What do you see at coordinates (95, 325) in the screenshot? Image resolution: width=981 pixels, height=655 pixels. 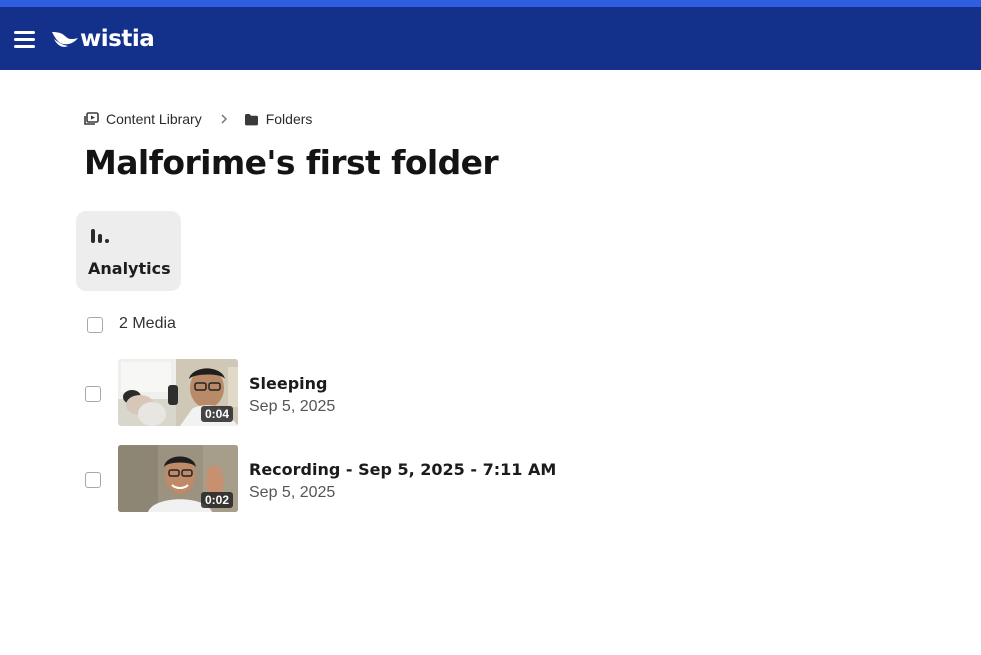 I see `select-all-checkbox` at bounding box center [95, 325].